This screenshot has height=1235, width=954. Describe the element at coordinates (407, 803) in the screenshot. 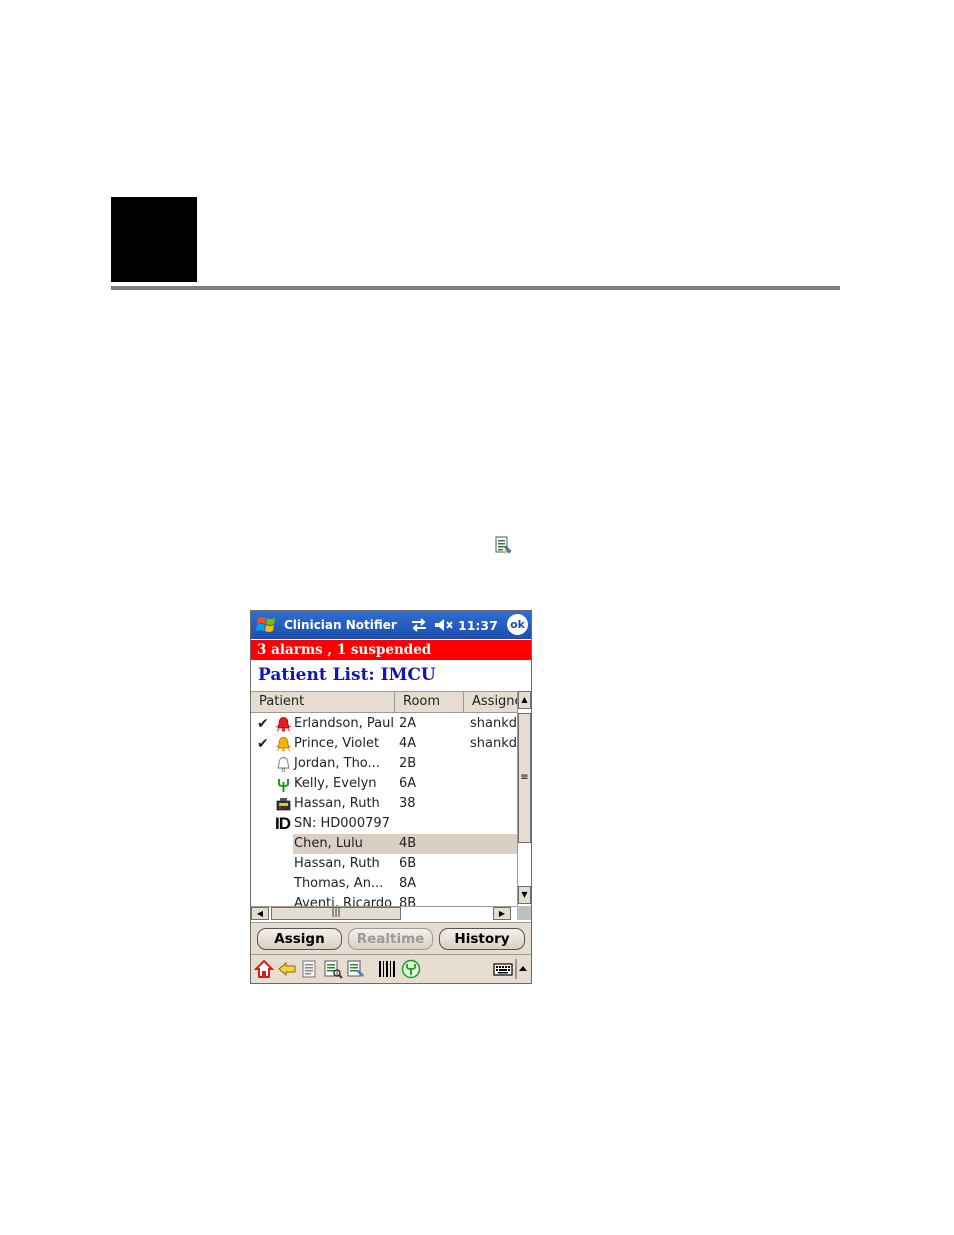

I see `patient-room: 38` at that location.